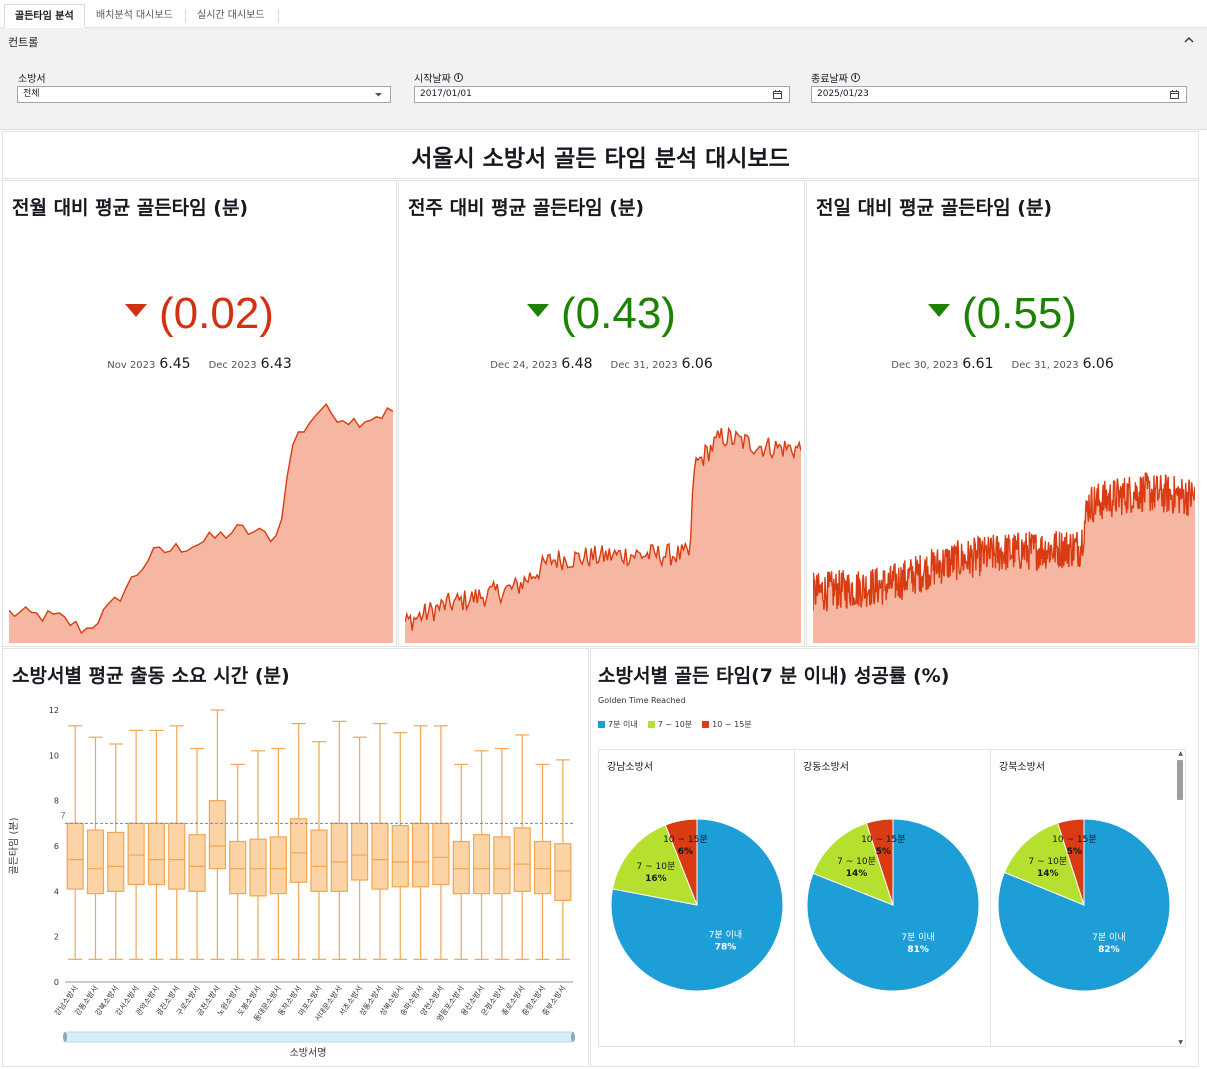 This screenshot has height=1069, width=1207. Describe the element at coordinates (54, 755) in the screenshot. I see `y-tick-label: 10` at that location.